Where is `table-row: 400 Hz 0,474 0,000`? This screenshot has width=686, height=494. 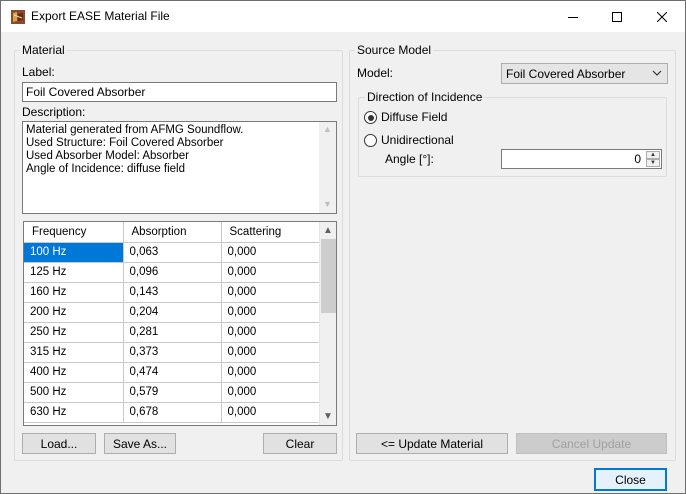 table-row: 400 Hz 0,474 0,000 is located at coordinates (172, 372).